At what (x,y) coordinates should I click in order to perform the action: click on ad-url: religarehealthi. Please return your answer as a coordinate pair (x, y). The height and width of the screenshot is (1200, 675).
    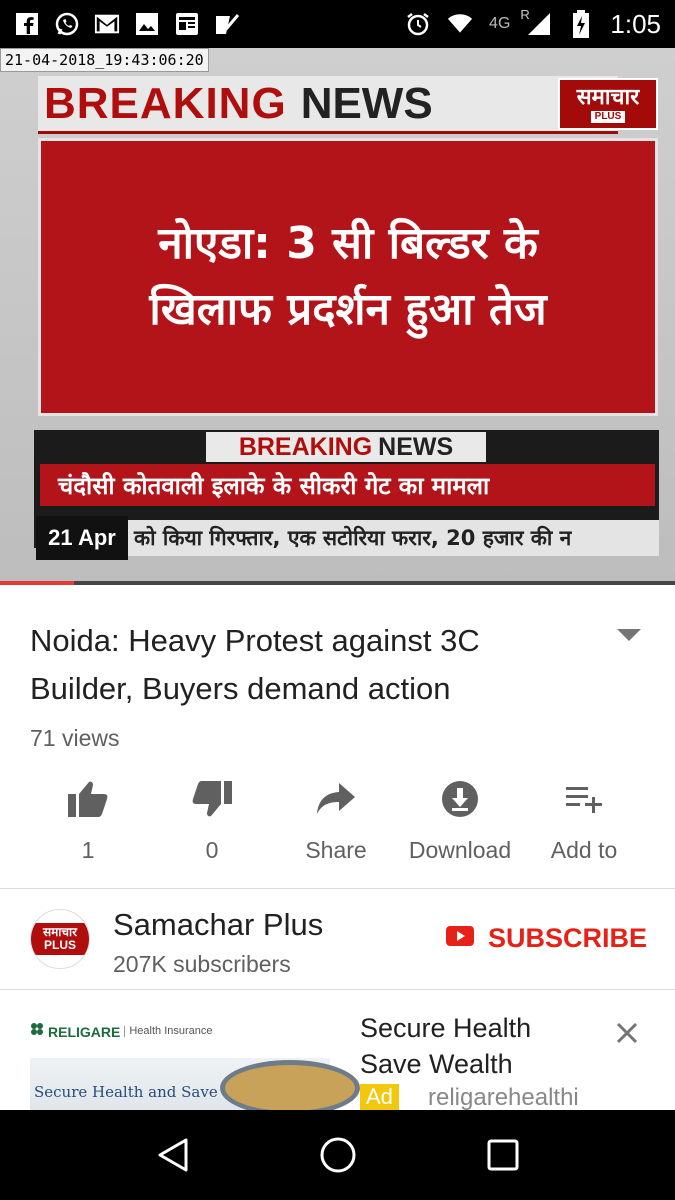
    Looking at the image, I should click on (503, 1097).